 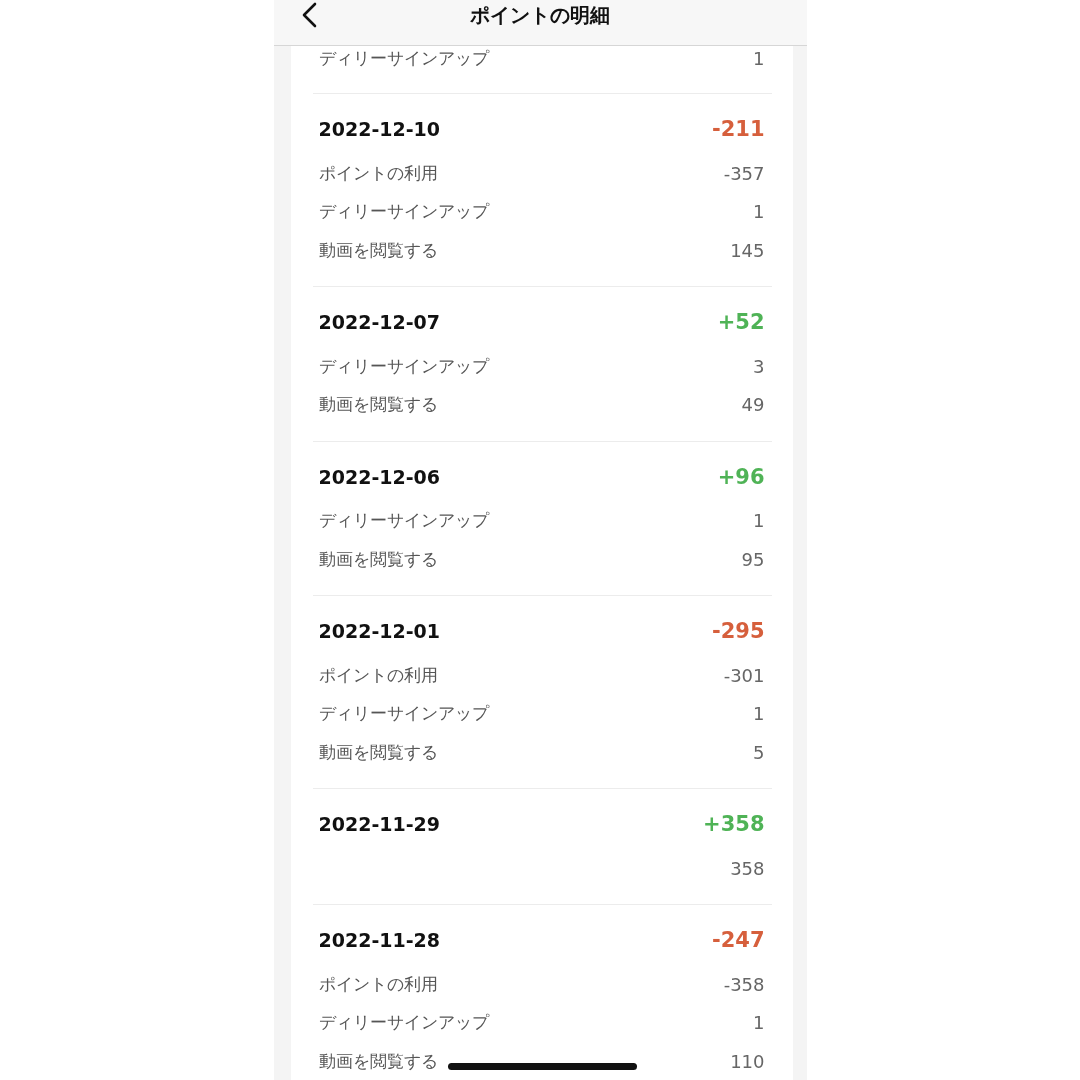 I want to click on item-value: 145, so click(x=747, y=250).